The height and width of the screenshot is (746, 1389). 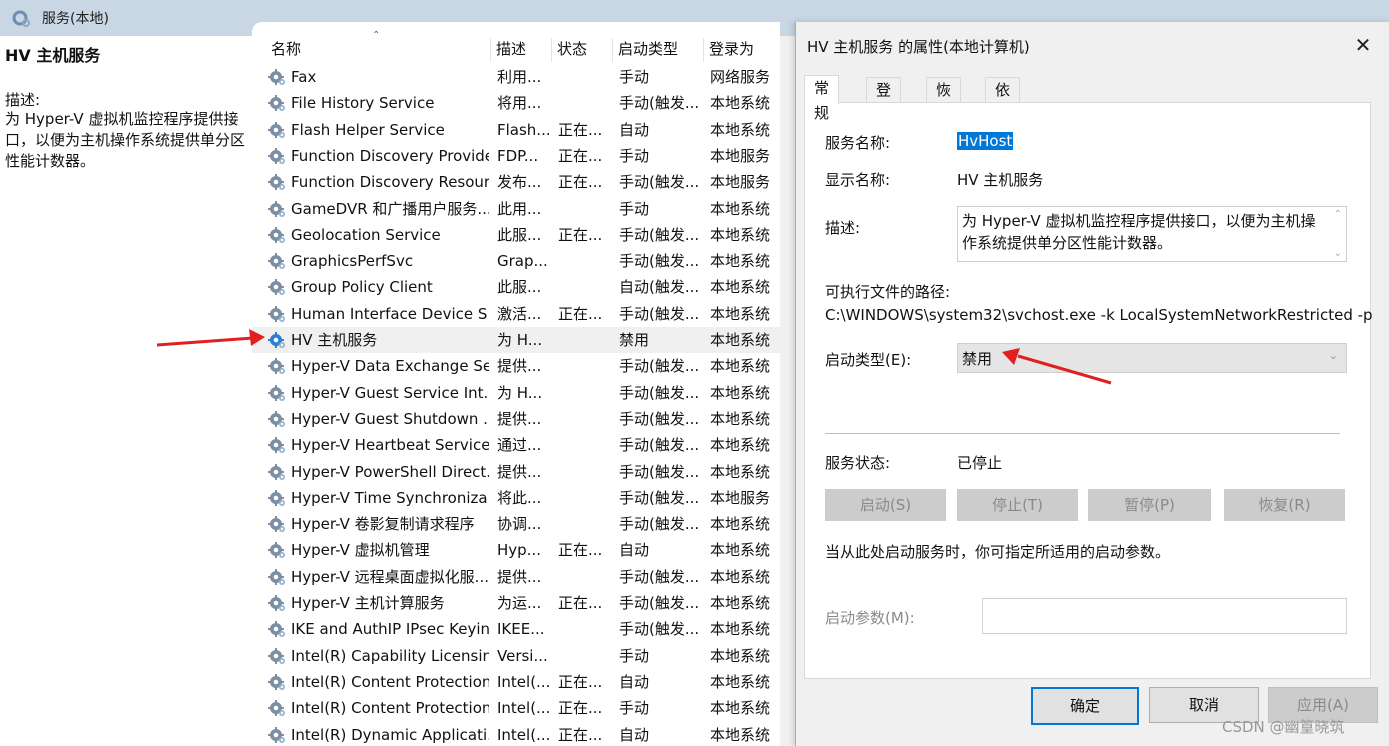 What do you see at coordinates (516, 103) in the screenshot?
I see `table-row: File History Service 将用... 手动(触发... 本地系统` at bounding box center [516, 103].